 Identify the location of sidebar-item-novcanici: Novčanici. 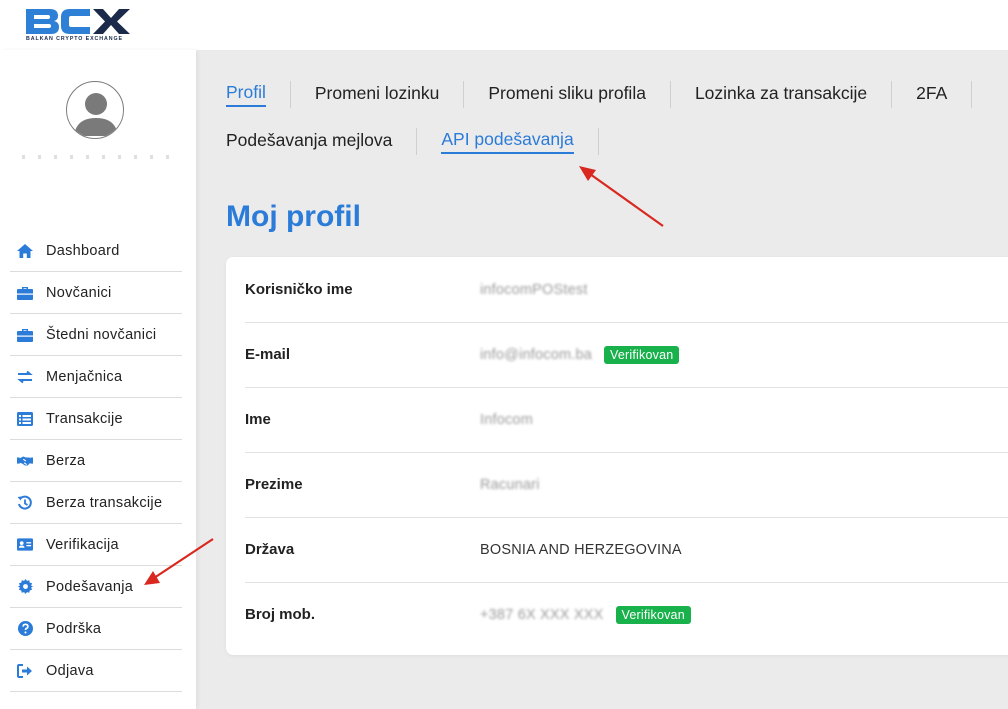
(96, 293).